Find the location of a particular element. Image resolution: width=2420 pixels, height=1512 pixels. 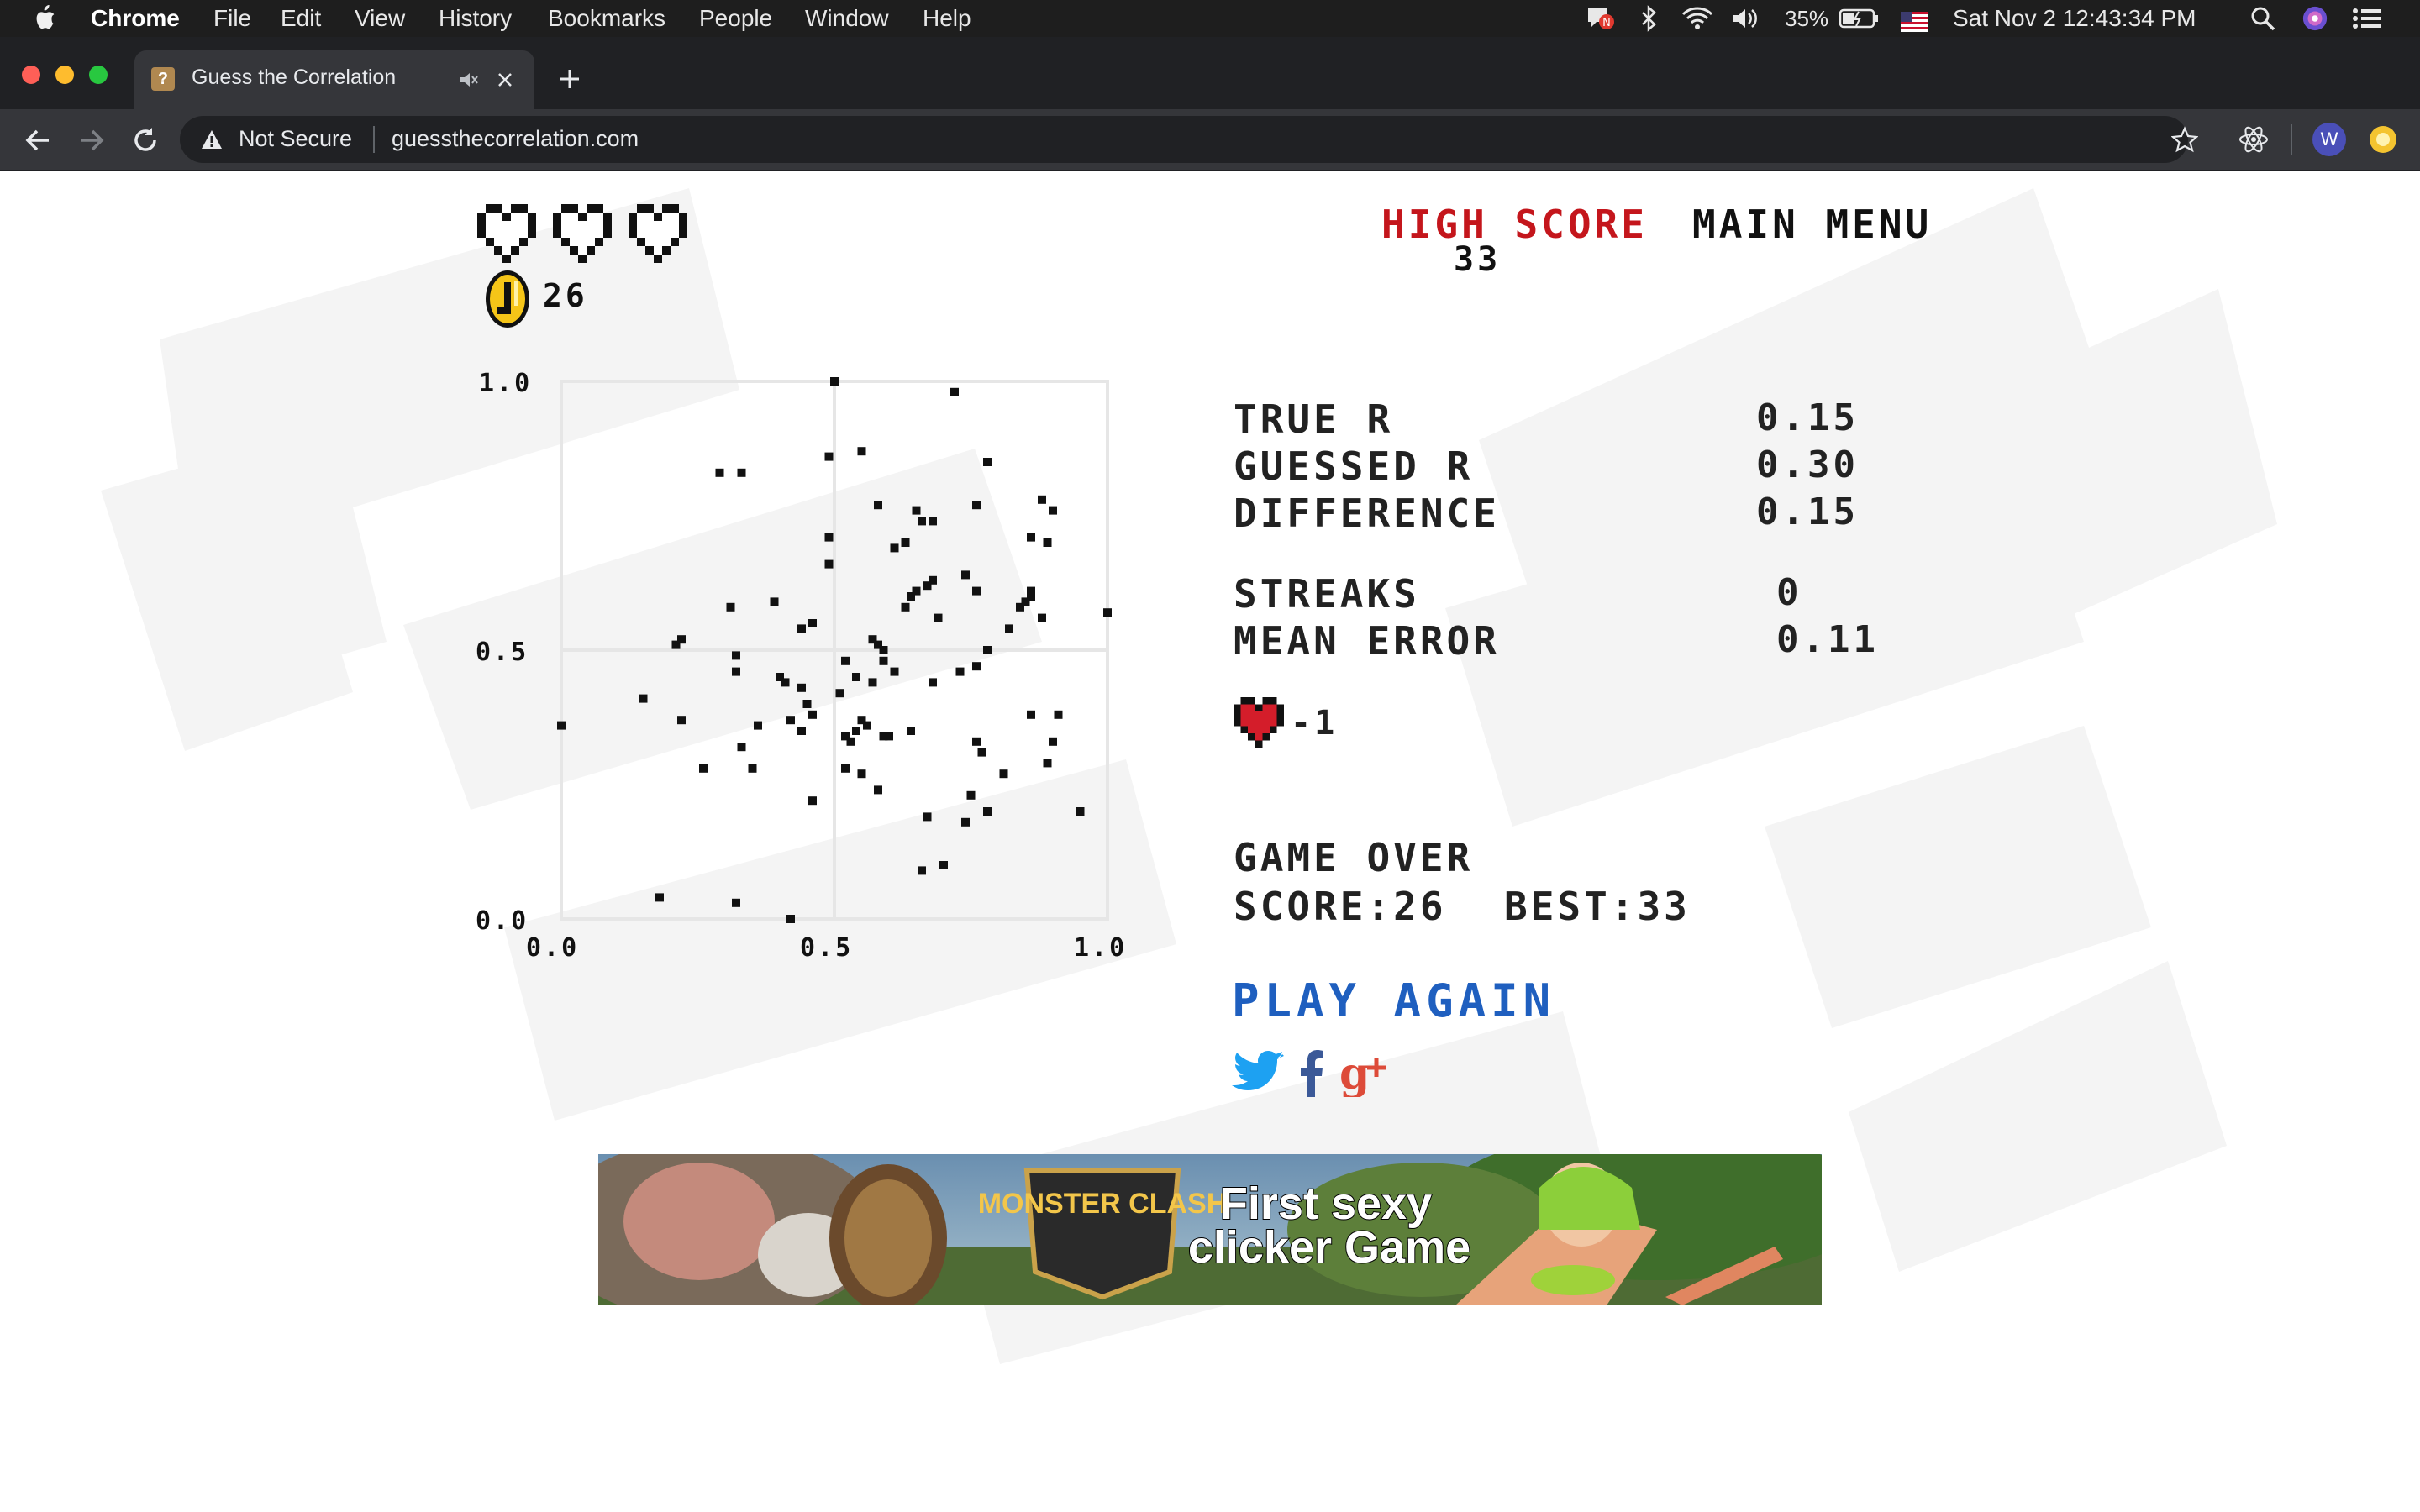

svg-text: g is located at coordinates (1354, 1073).